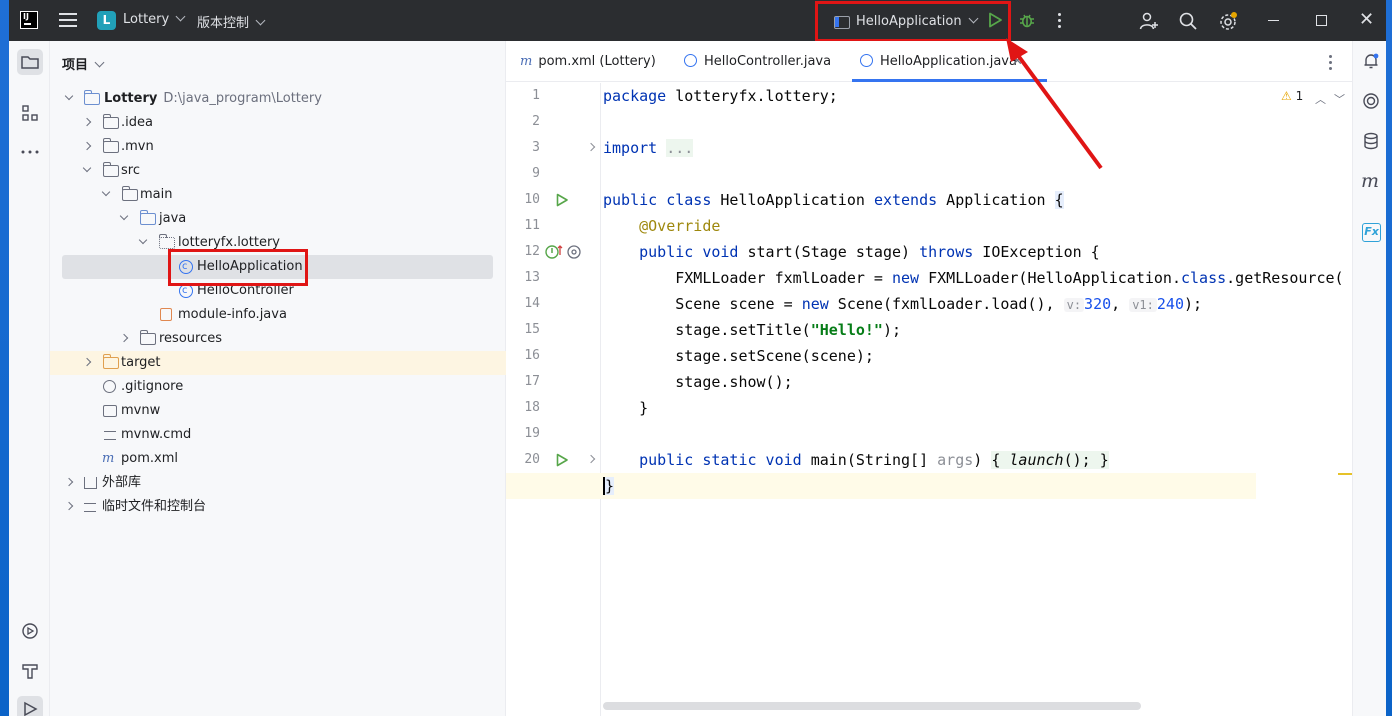 The width and height of the screenshot is (1392, 716). What do you see at coordinates (1017, 62) in the screenshot?
I see `tab-close-icon: ✕` at bounding box center [1017, 62].